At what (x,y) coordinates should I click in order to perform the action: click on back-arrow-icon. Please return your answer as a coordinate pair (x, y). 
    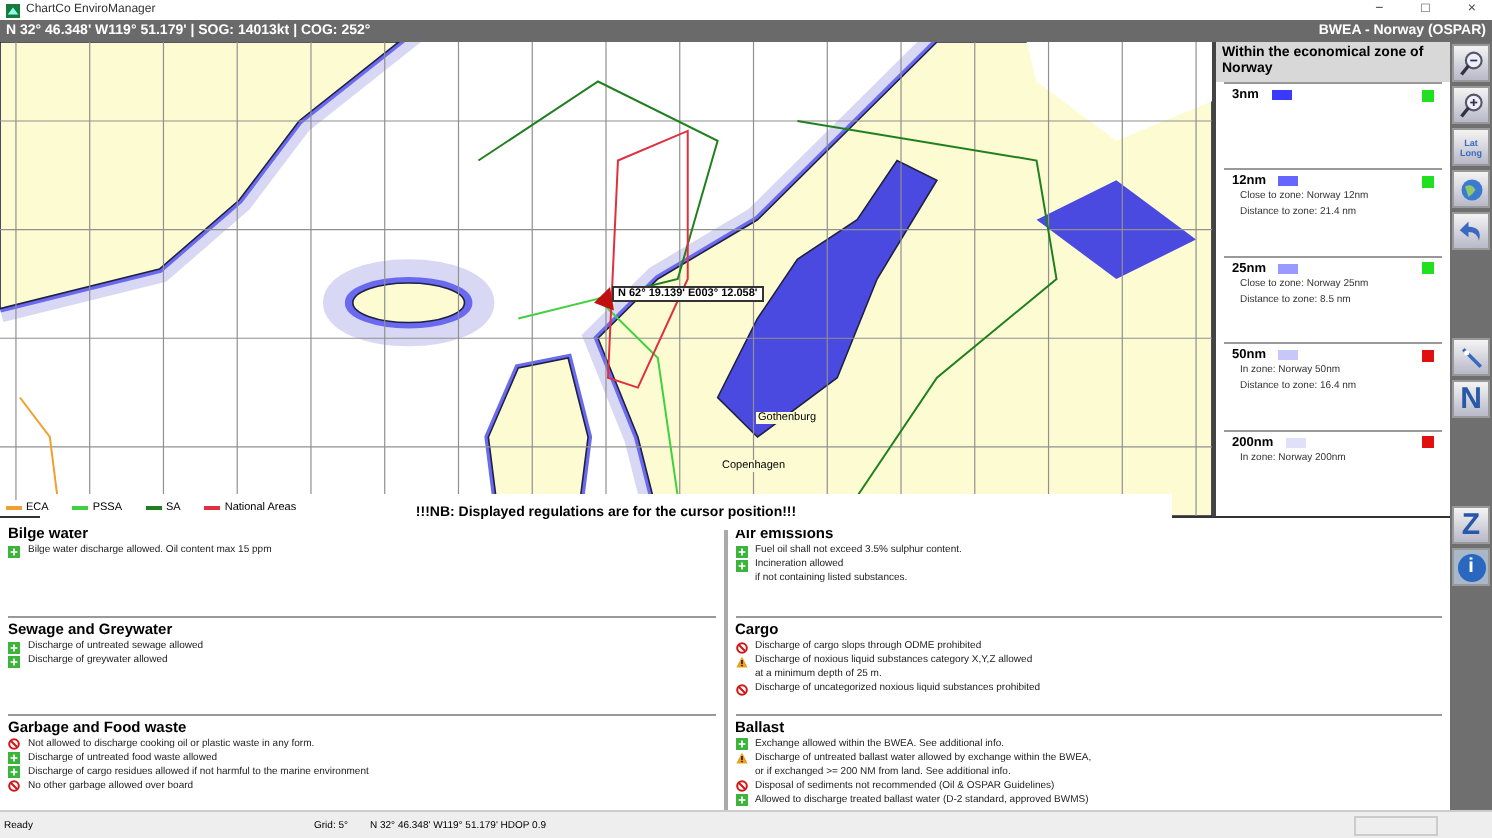
    Looking at the image, I should click on (1471, 231).